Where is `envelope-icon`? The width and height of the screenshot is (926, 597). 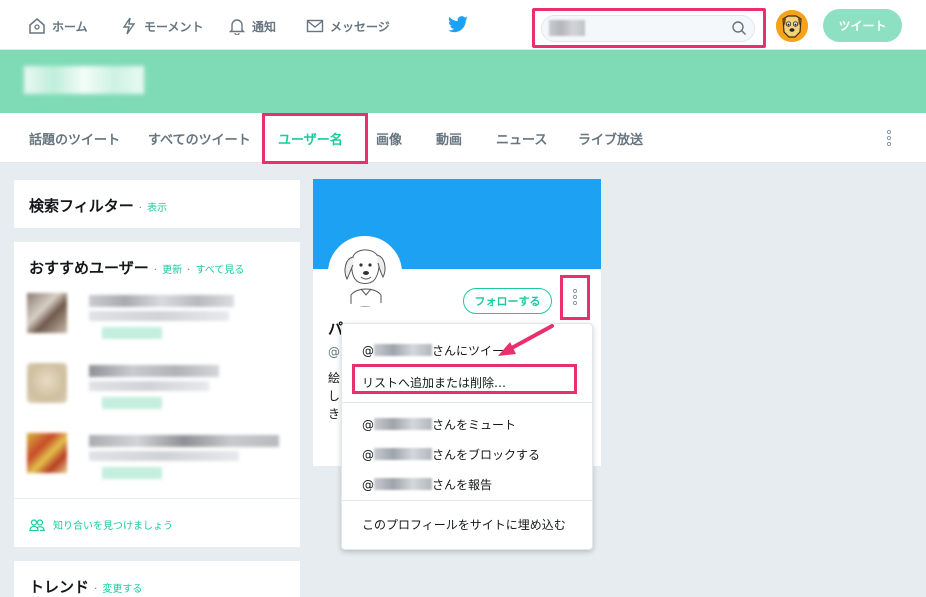 envelope-icon is located at coordinates (315, 26).